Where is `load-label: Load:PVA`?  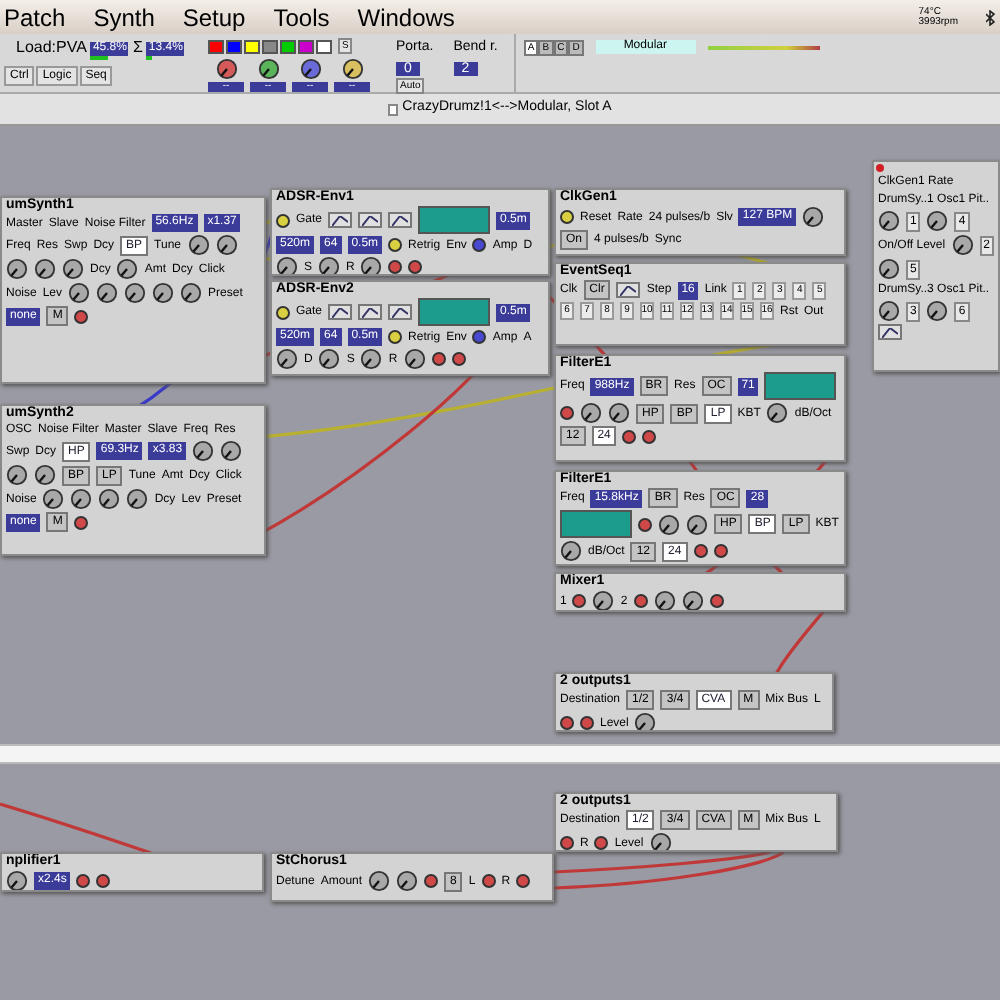
load-label: Load:PVA is located at coordinates (51, 48).